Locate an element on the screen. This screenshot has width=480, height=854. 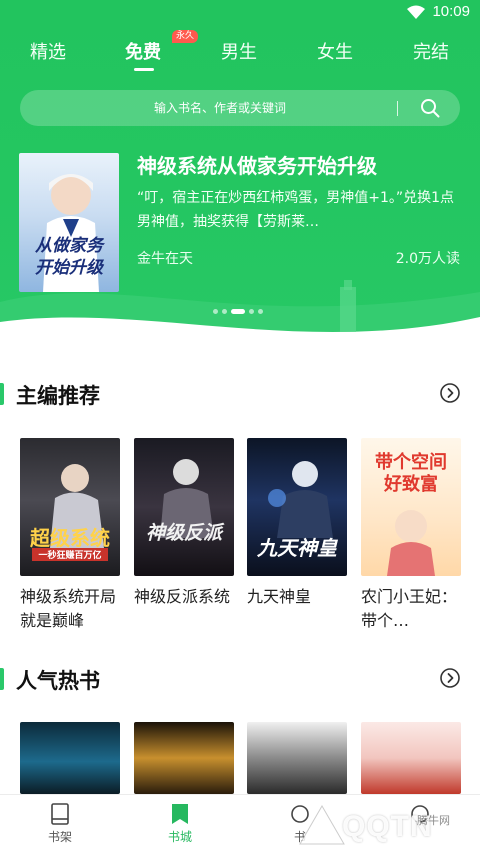
book-cover-title: 九天神皇 is located at coordinates (297, 548).